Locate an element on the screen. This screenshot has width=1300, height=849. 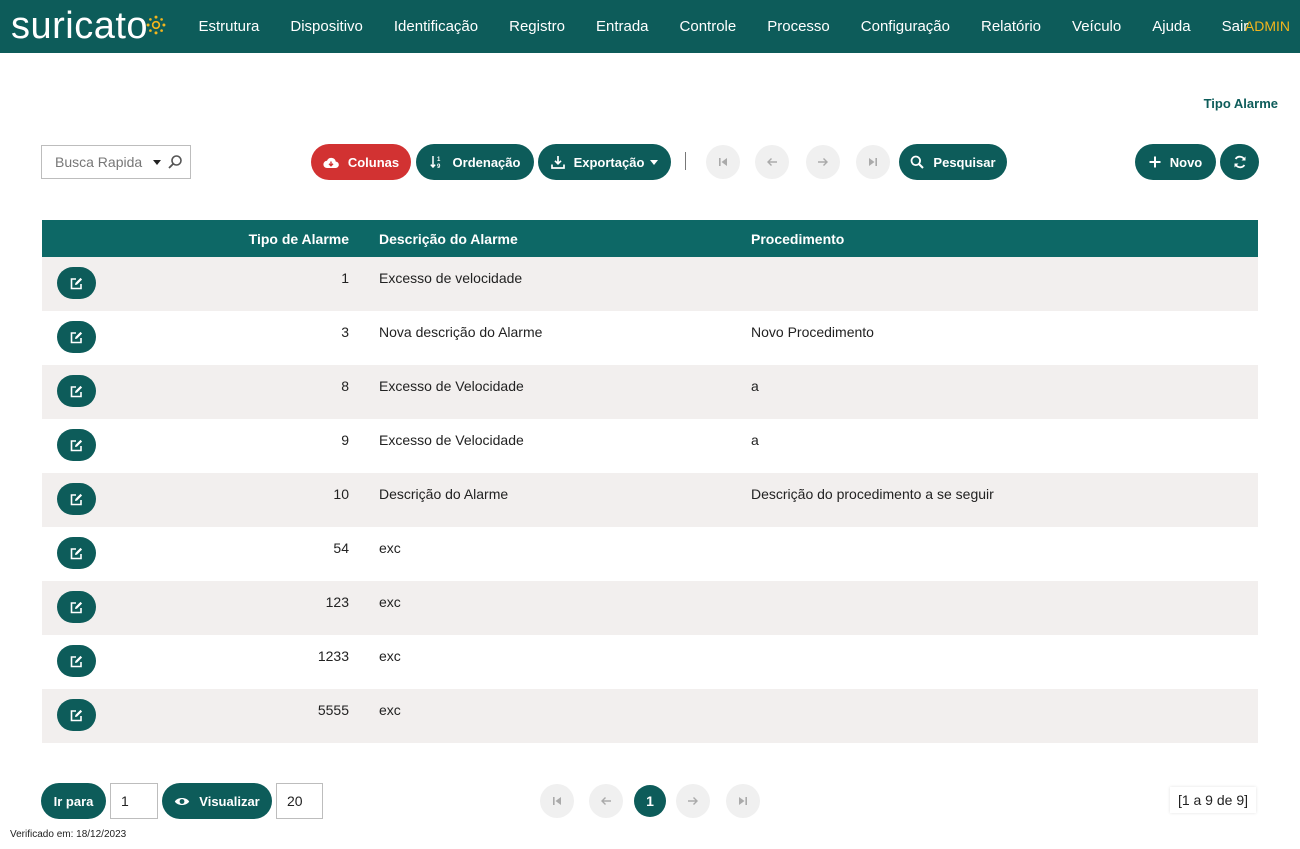
cell-alarm-description: Nova descrição do Alarme is located at coordinates (461, 332).